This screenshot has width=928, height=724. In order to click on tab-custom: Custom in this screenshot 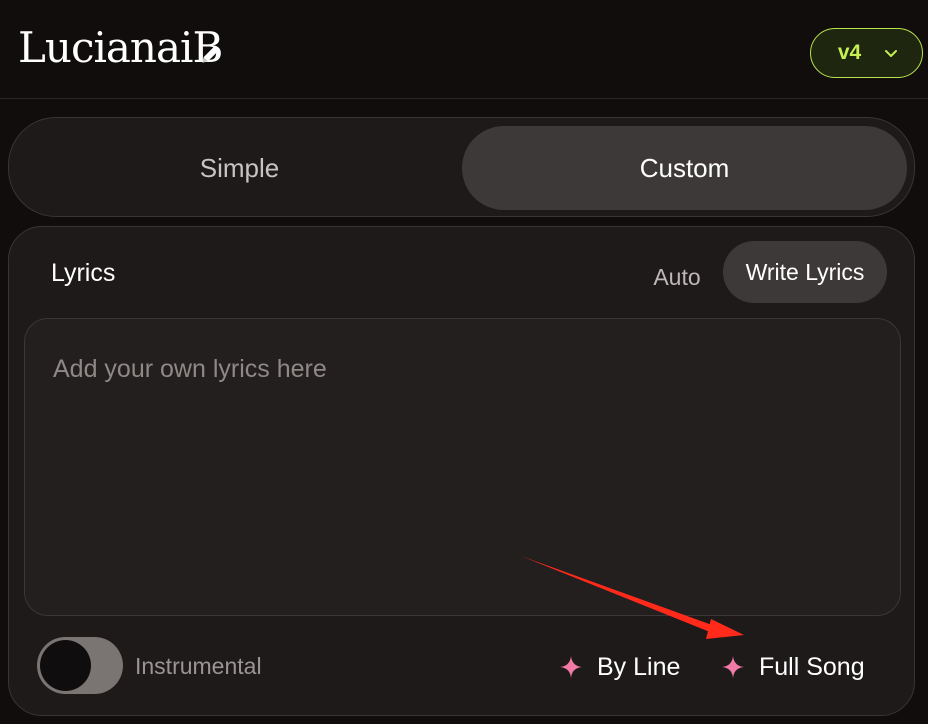, I will do `click(684, 168)`.